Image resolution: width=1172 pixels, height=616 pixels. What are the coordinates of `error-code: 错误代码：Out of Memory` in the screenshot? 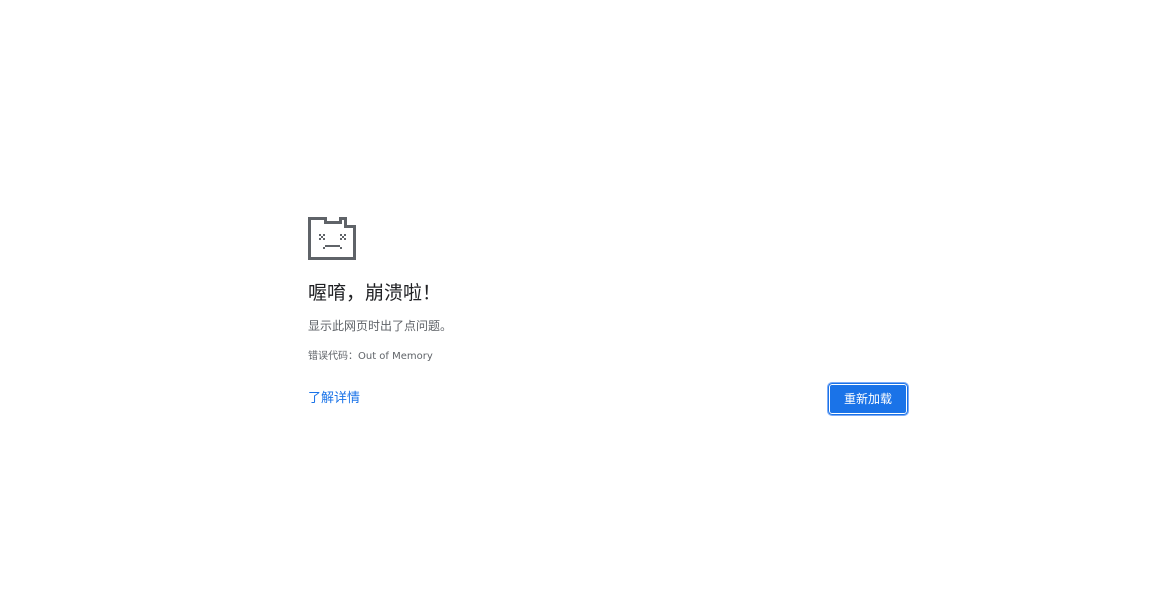 It's located at (370, 356).